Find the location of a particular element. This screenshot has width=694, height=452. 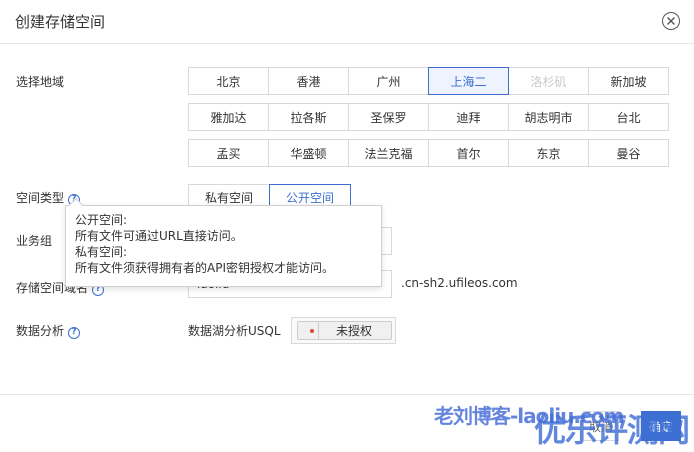

auth-status: 未授权 is located at coordinates (354, 331).